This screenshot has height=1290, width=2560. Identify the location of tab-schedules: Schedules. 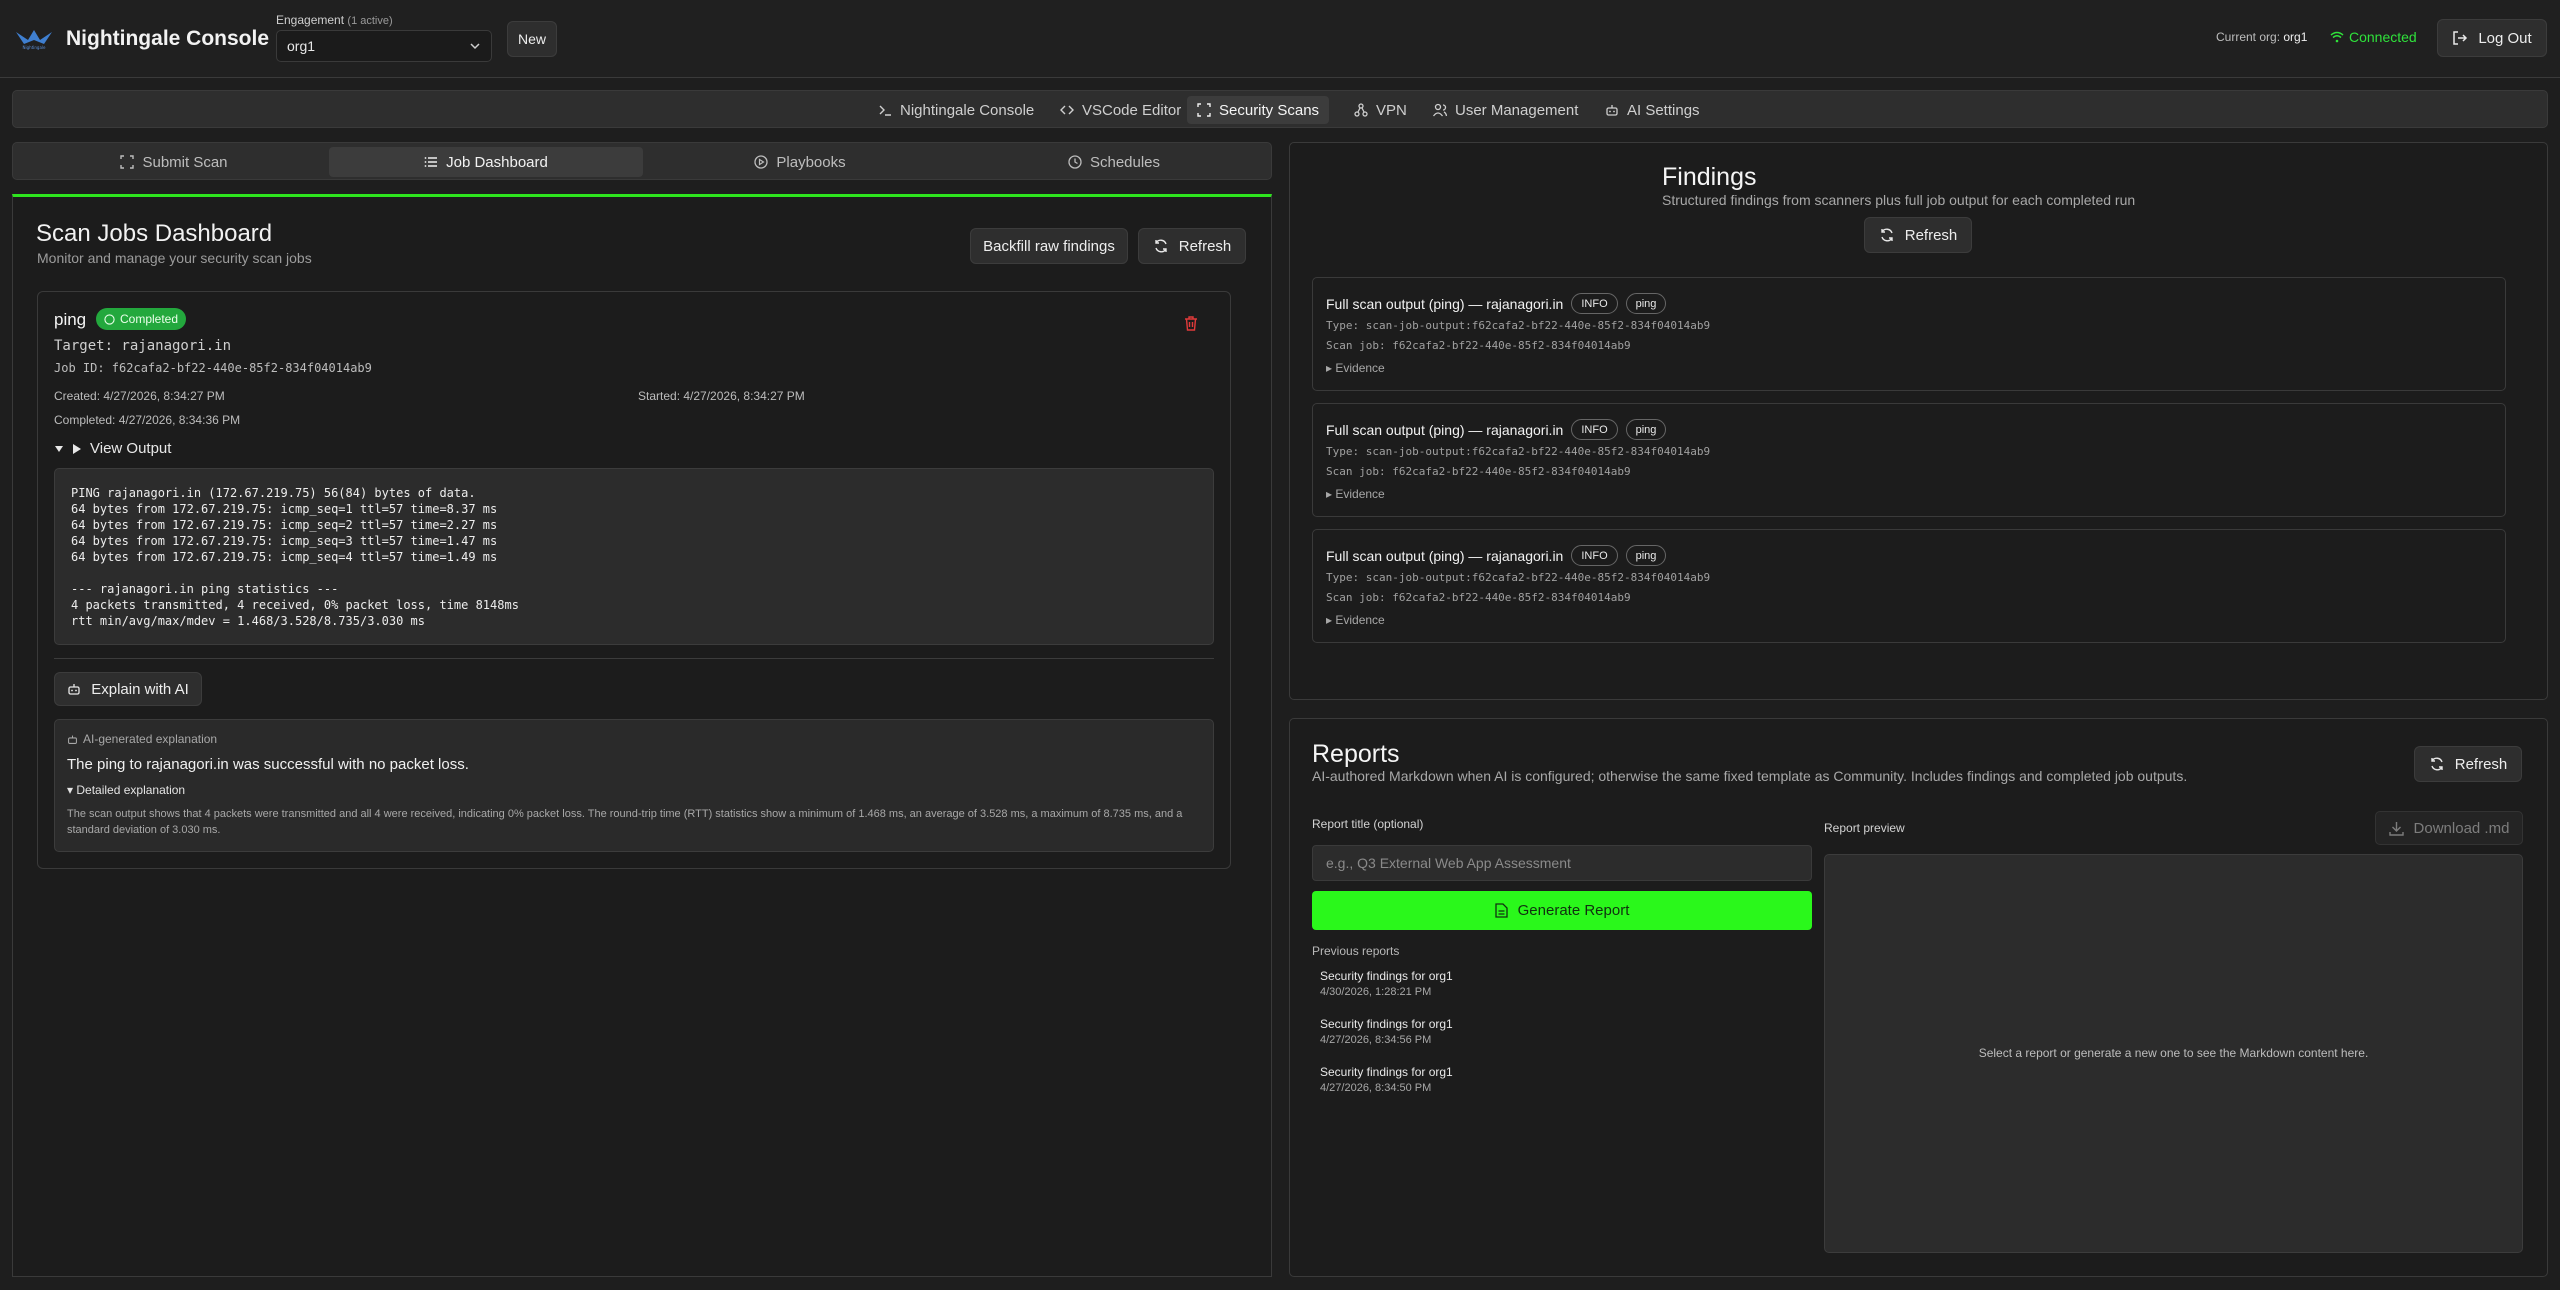
(1114, 162).